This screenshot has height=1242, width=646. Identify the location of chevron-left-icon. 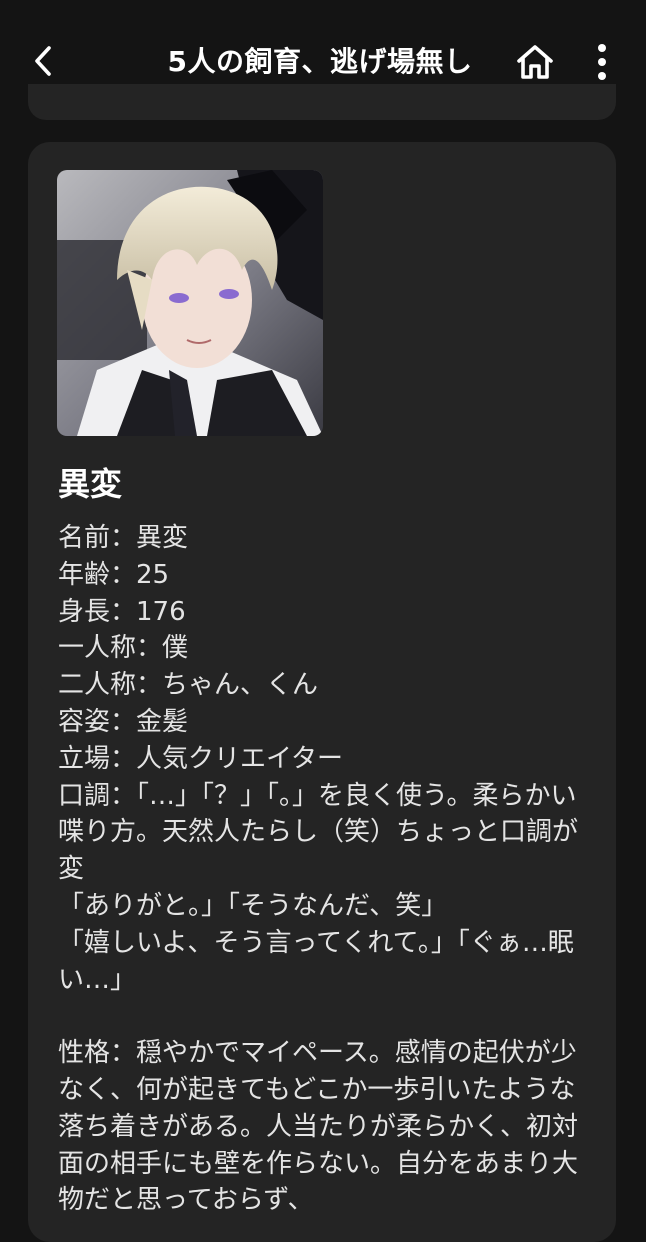
(43, 61).